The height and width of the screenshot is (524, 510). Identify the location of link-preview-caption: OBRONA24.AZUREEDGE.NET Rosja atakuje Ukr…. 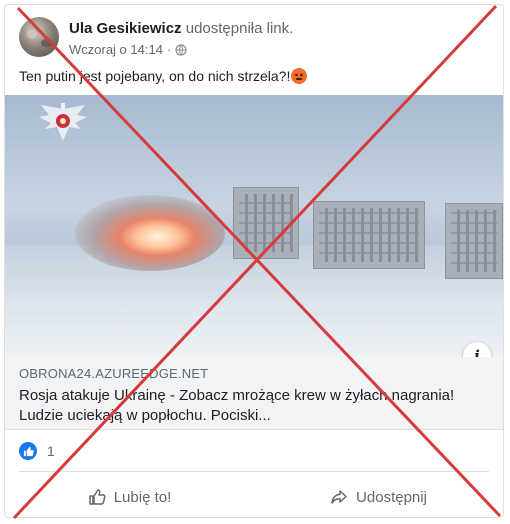
(254, 393).